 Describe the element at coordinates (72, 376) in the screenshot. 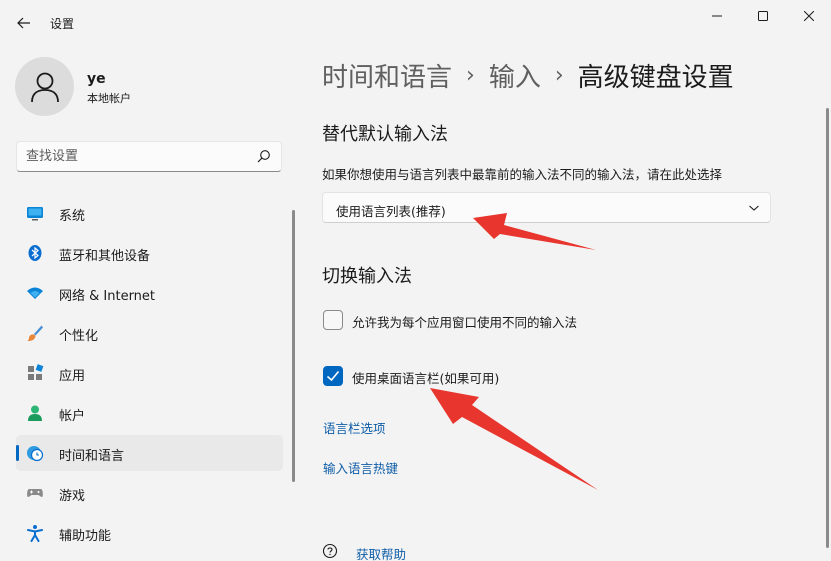

I see `sidebar-item-label: 应用` at that location.